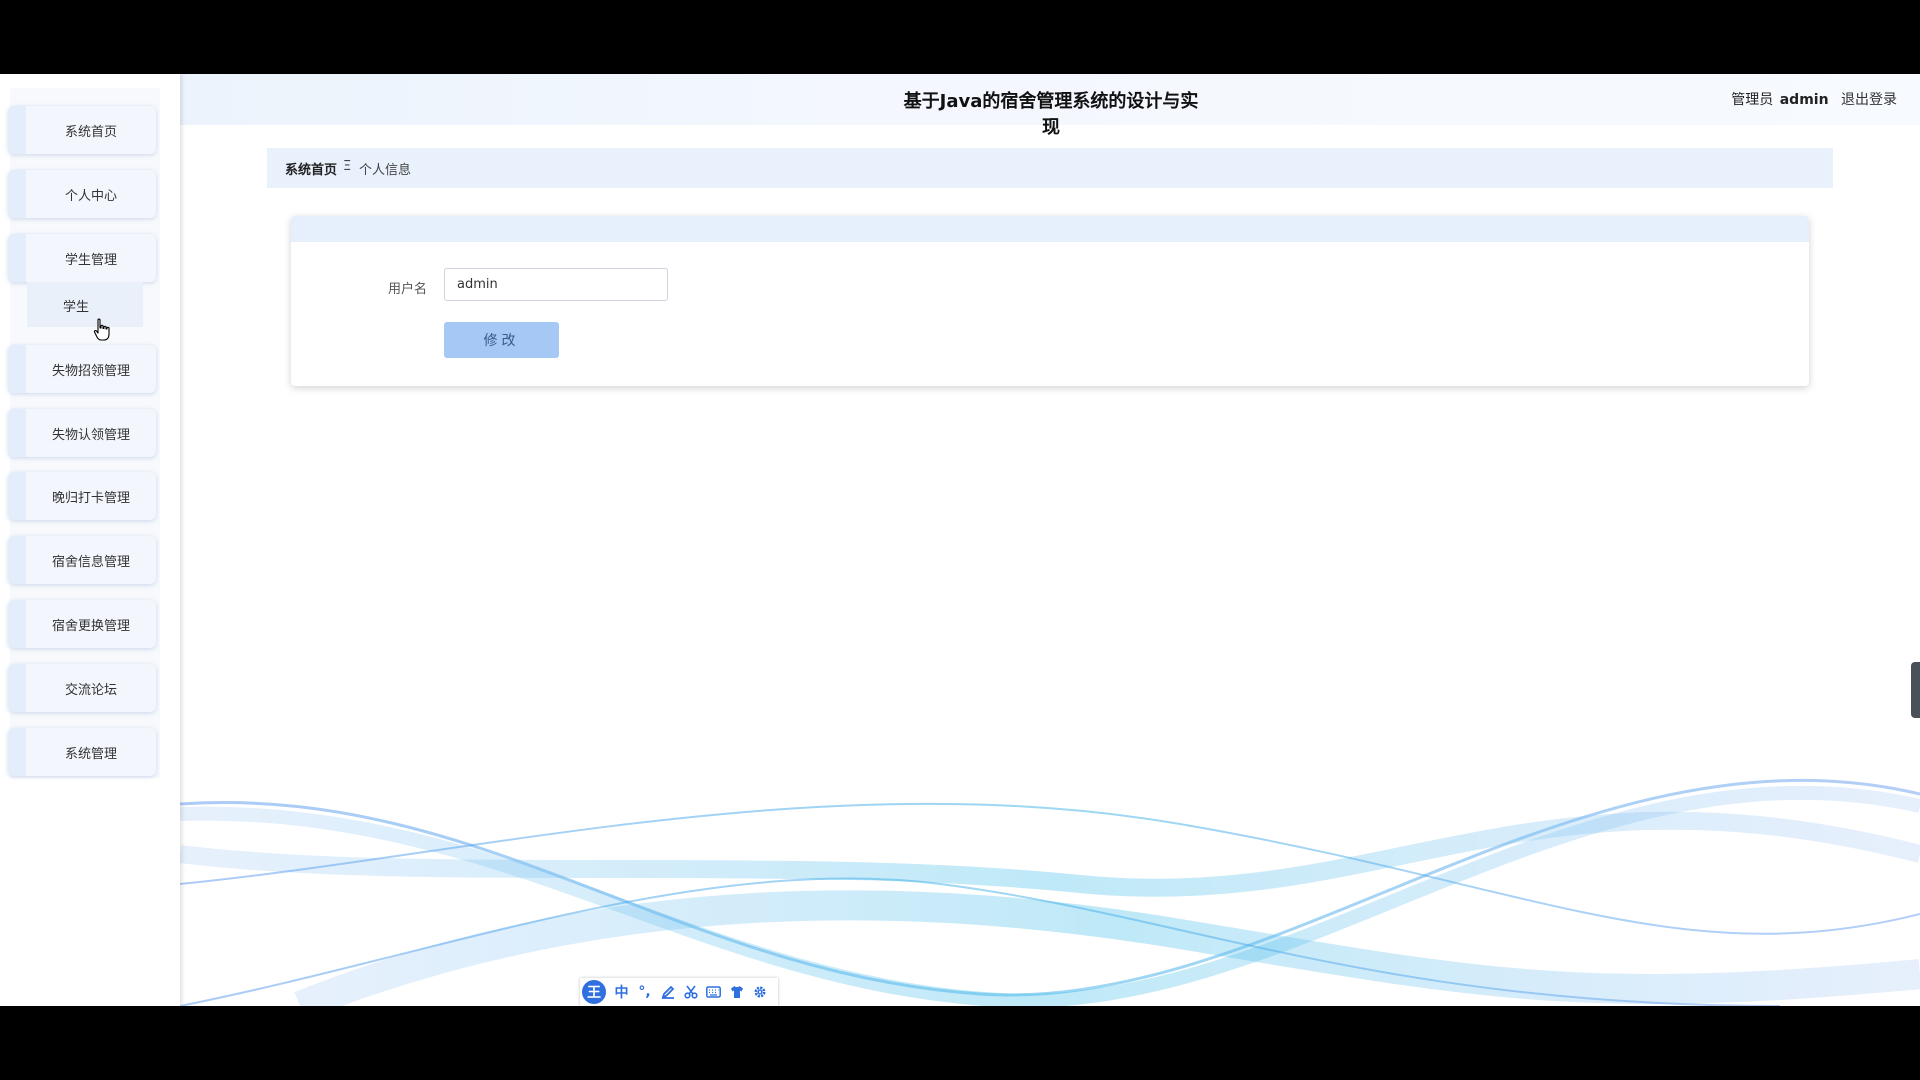 The image size is (1920, 1080). What do you see at coordinates (90, 626) in the screenshot?
I see `sidebar-item-label: 宿舍更换管理` at bounding box center [90, 626].